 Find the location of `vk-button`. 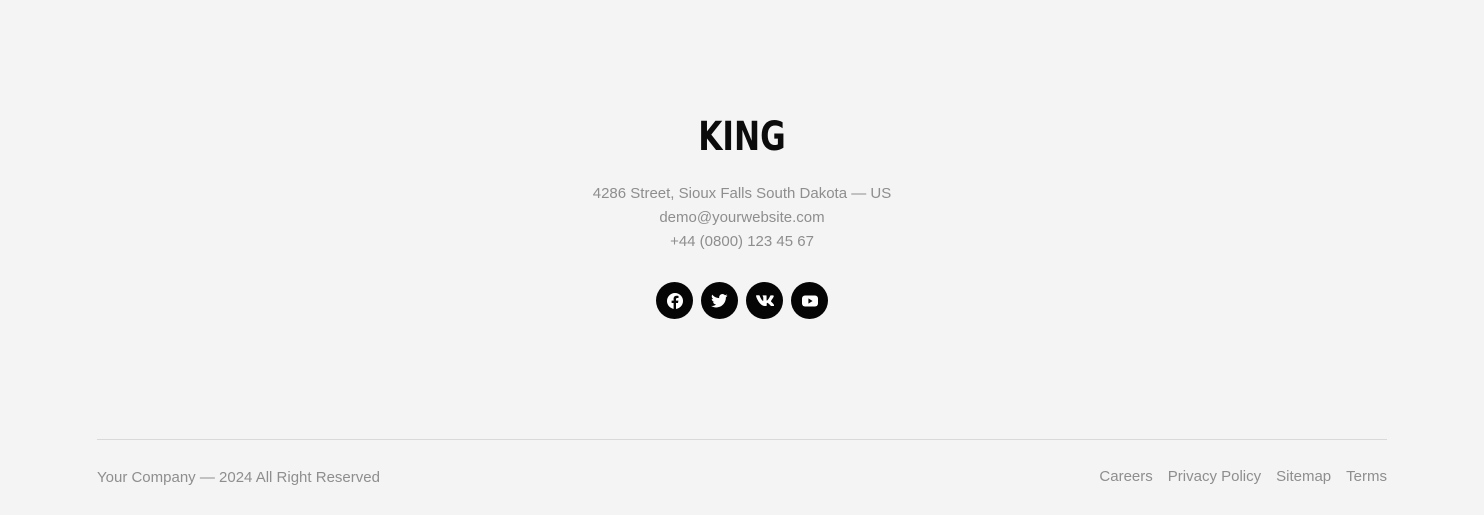

vk-button is located at coordinates (764, 300).